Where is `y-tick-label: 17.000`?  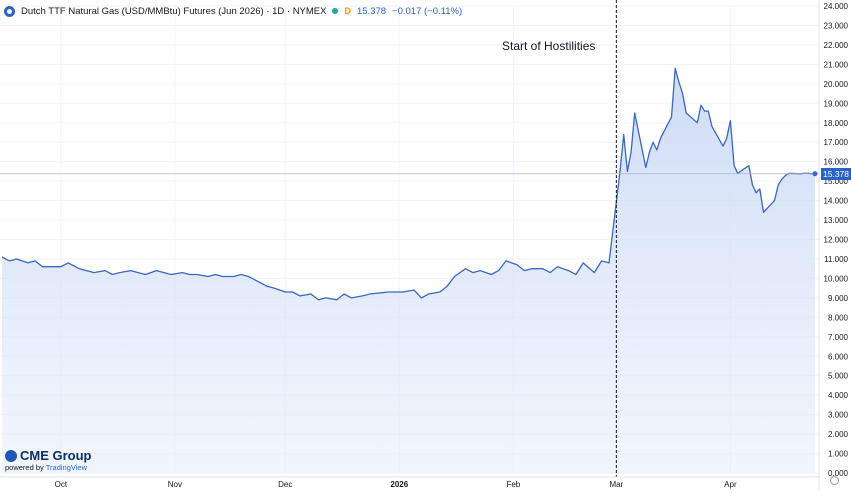 y-tick-label: 17.000 is located at coordinates (836, 142).